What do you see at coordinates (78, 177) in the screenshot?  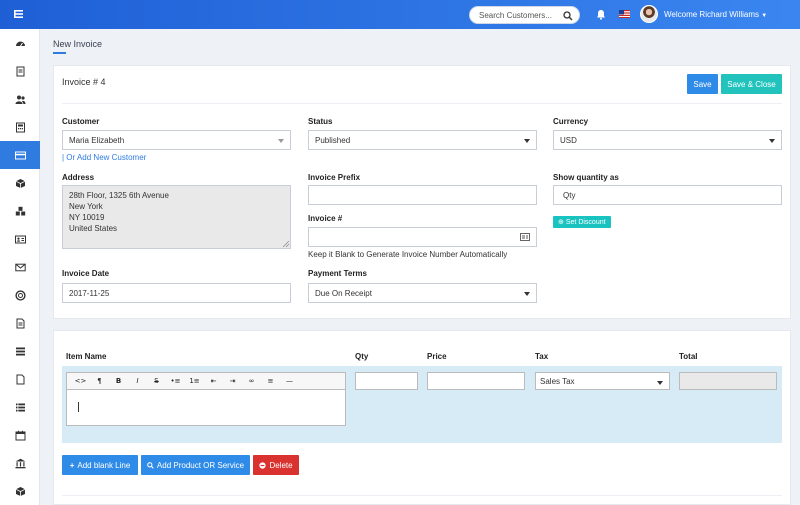 I see `address-label: Address` at bounding box center [78, 177].